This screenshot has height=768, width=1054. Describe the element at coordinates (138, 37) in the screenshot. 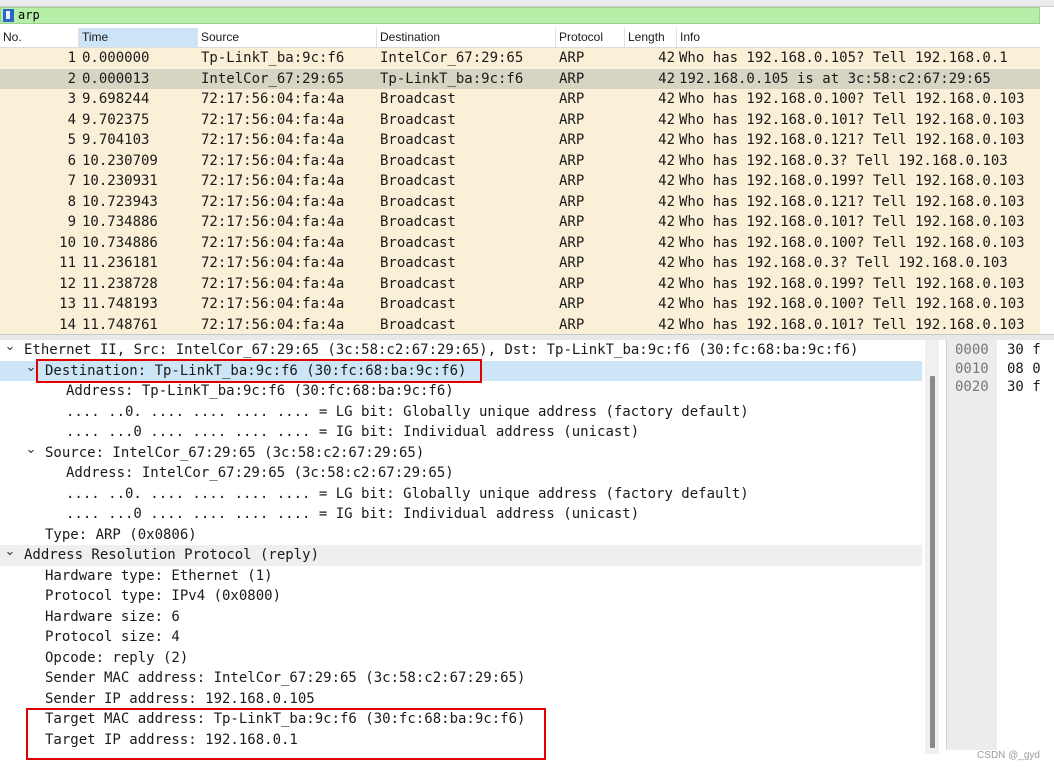

I see `column-header-time: Time` at that location.